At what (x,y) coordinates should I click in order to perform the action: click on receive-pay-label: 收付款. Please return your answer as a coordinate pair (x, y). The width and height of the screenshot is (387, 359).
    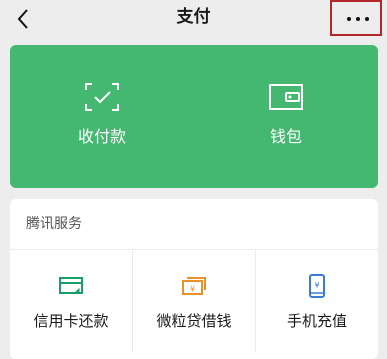
    Looking at the image, I should click on (101, 136).